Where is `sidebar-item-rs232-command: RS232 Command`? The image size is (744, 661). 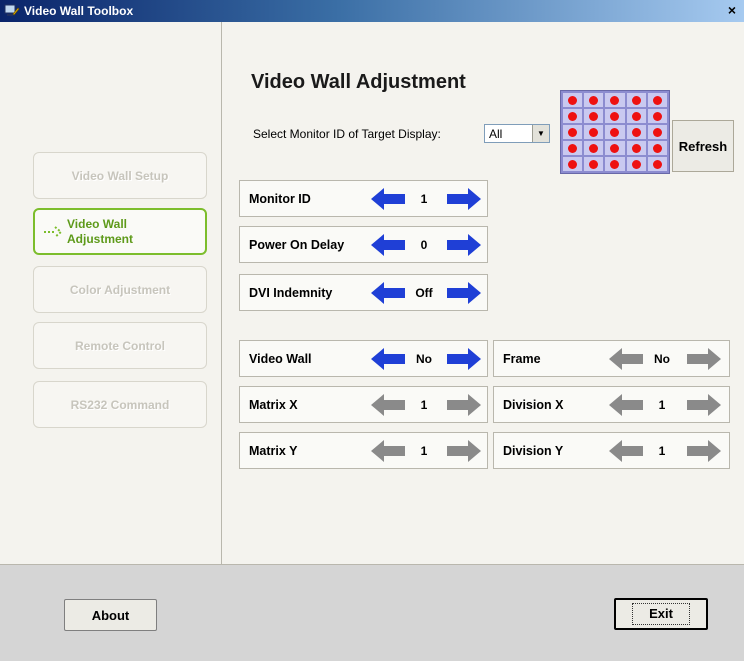 sidebar-item-rs232-command: RS232 Command is located at coordinates (120, 404).